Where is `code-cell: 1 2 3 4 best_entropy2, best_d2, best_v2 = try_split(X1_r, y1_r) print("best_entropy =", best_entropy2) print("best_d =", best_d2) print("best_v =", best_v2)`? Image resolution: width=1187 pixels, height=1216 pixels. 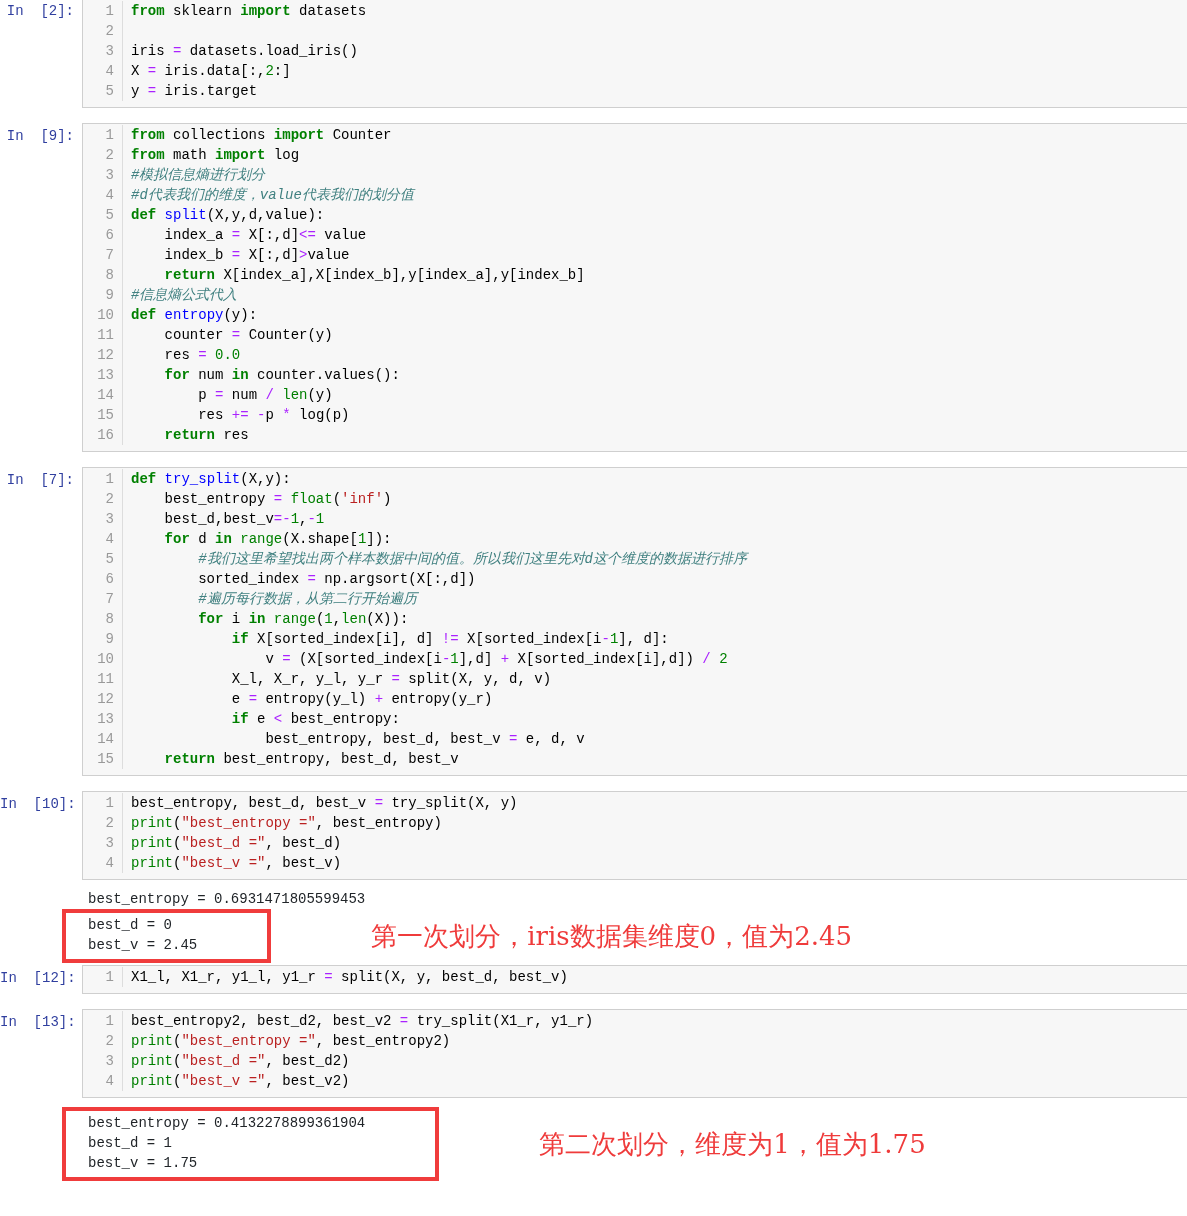 code-cell: 1 2 3 4 best_entropy2, best_d2, best_v2 = try_split(X1_r, y1_r) print("best_entropy =", best_entropy2) print("best_d =", best_d2) print("best_v =", best_v2) is located at coordinates (634, 1053).